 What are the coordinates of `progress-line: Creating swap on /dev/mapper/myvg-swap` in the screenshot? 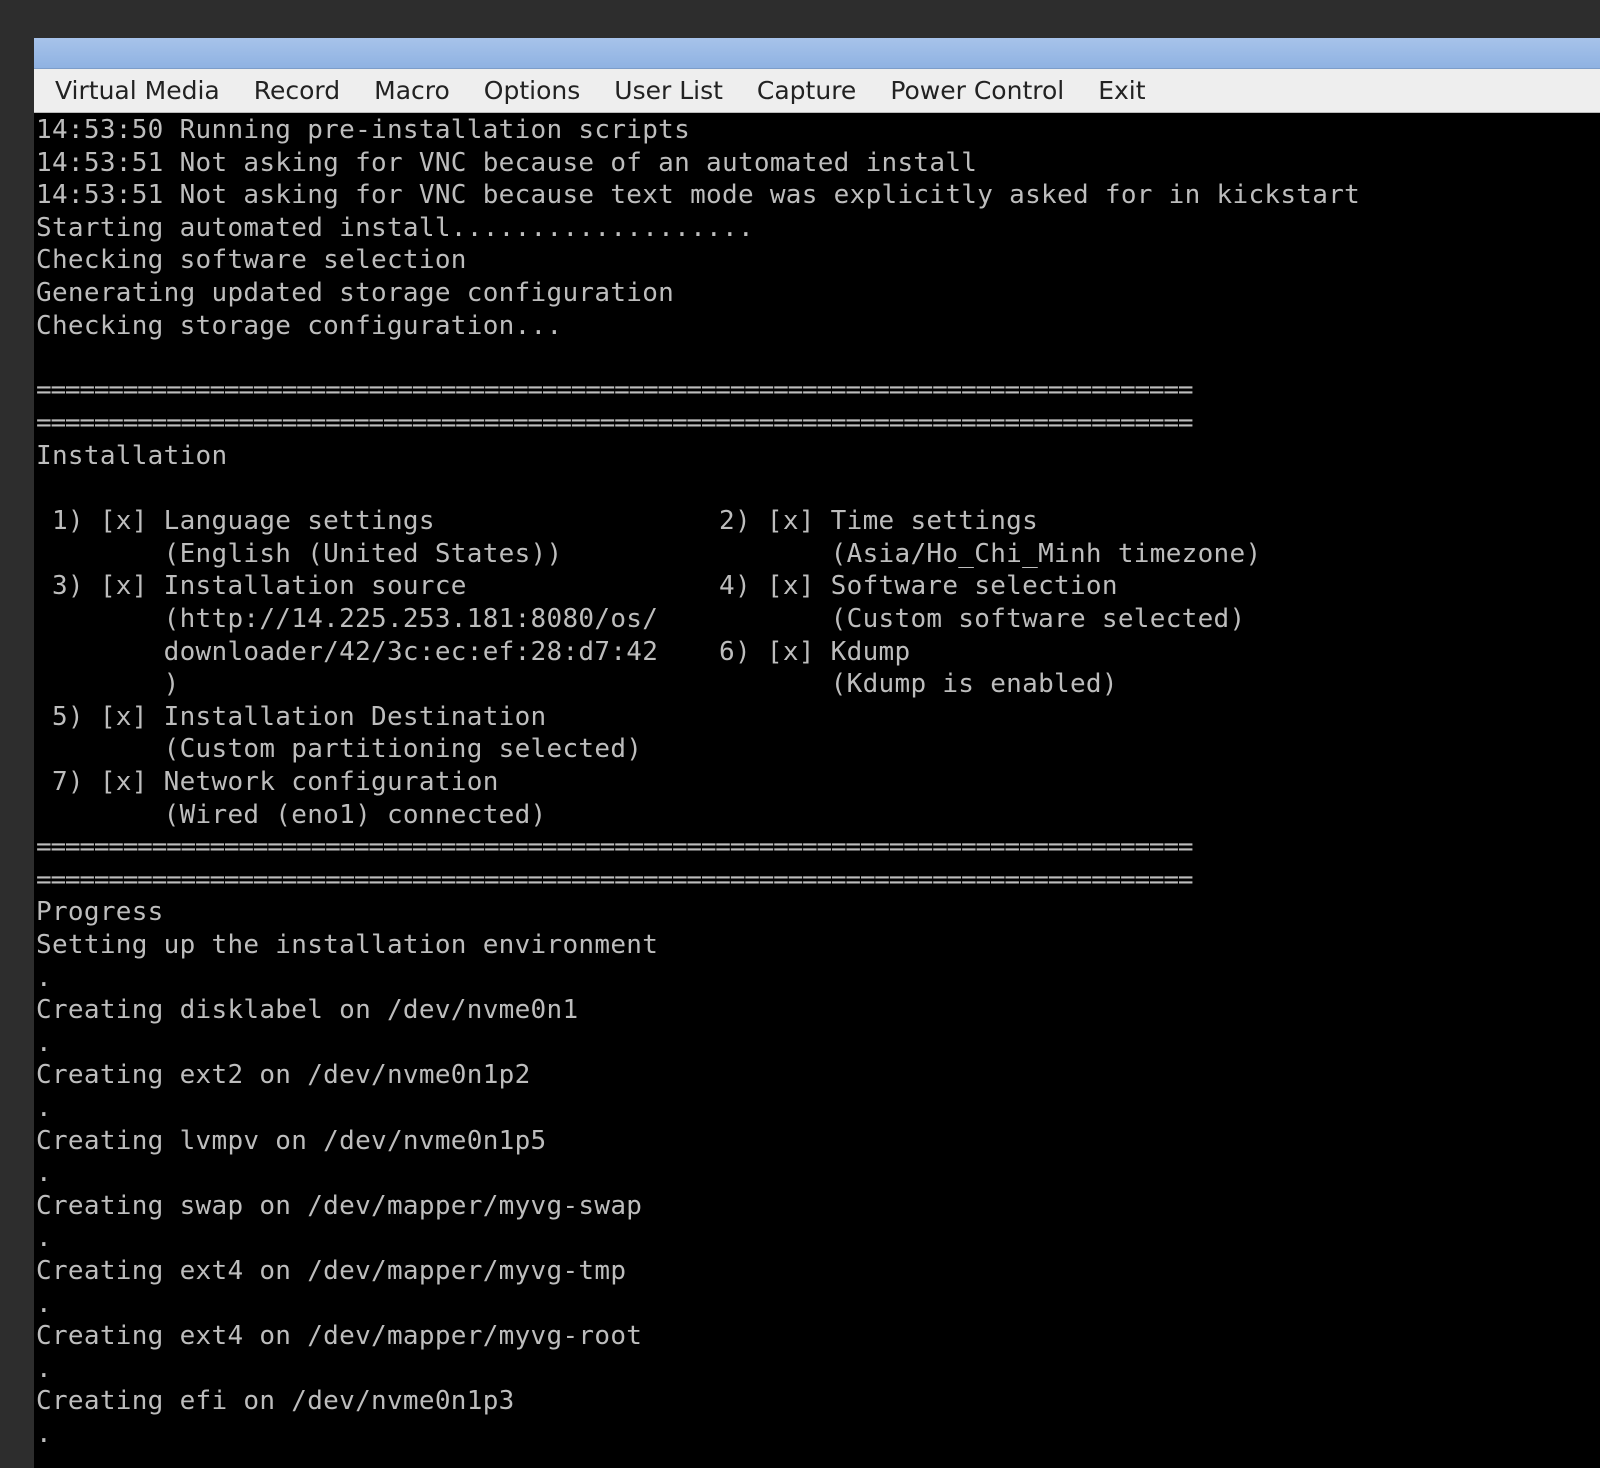 It's located at (339, 1206).